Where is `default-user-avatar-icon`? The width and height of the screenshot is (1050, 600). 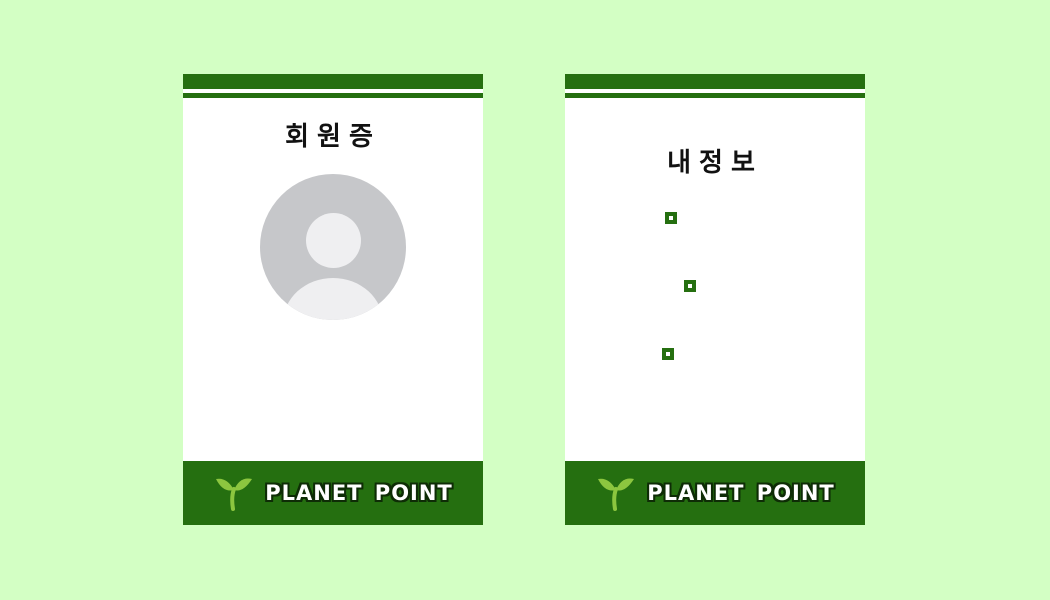 default-user-avatar-icon is located at coordinates (333, 247).